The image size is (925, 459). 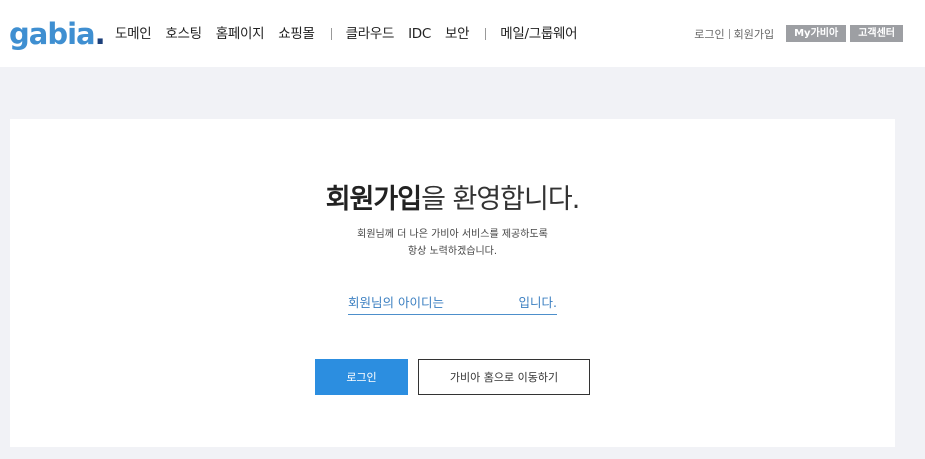 What do you see at coordinates (183, 34) in the screenshot?
I see `nav-hosting: 호스팅` at bounding box center [183, 34].